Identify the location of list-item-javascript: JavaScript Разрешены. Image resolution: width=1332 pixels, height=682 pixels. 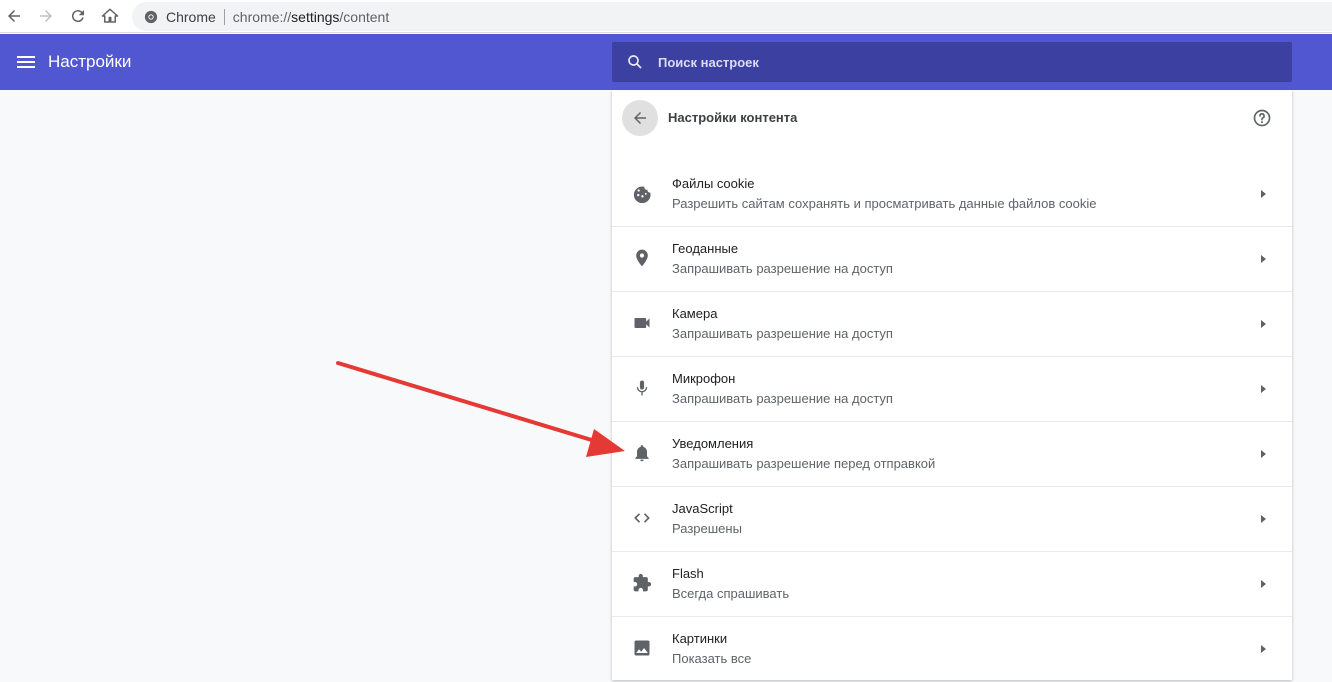
(952, 519).